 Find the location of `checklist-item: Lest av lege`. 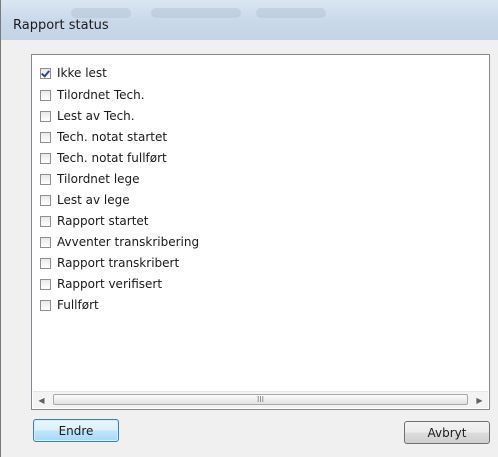

checklist-item: Lest av lege is located at coordinates (85, 200).